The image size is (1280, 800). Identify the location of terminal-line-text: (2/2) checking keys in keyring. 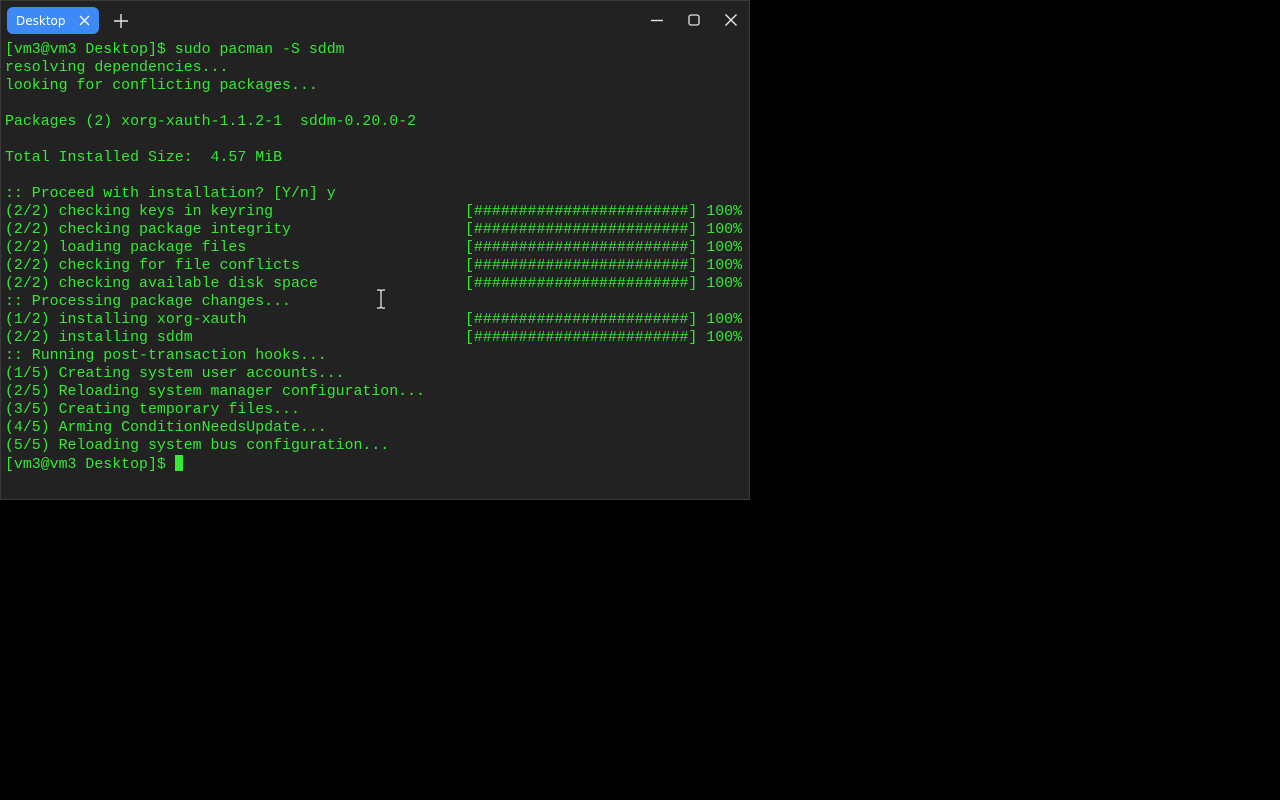
(139, 212).